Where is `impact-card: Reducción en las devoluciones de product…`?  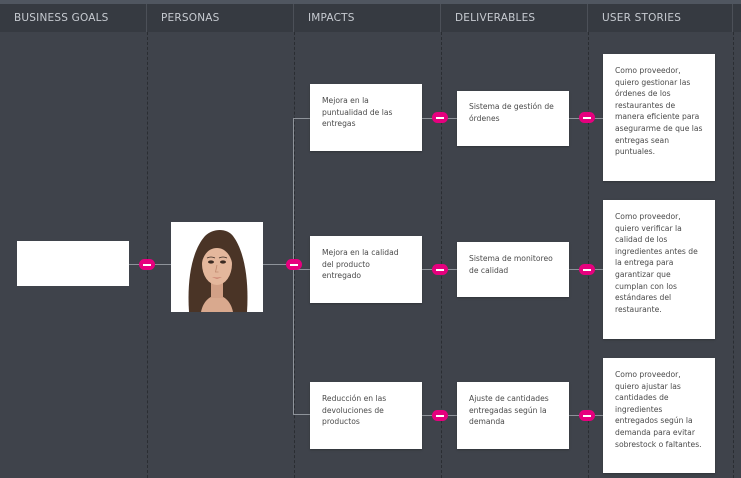 impact-card: Reducción en las devoluciones de product… is located at coordinates (366, 415).